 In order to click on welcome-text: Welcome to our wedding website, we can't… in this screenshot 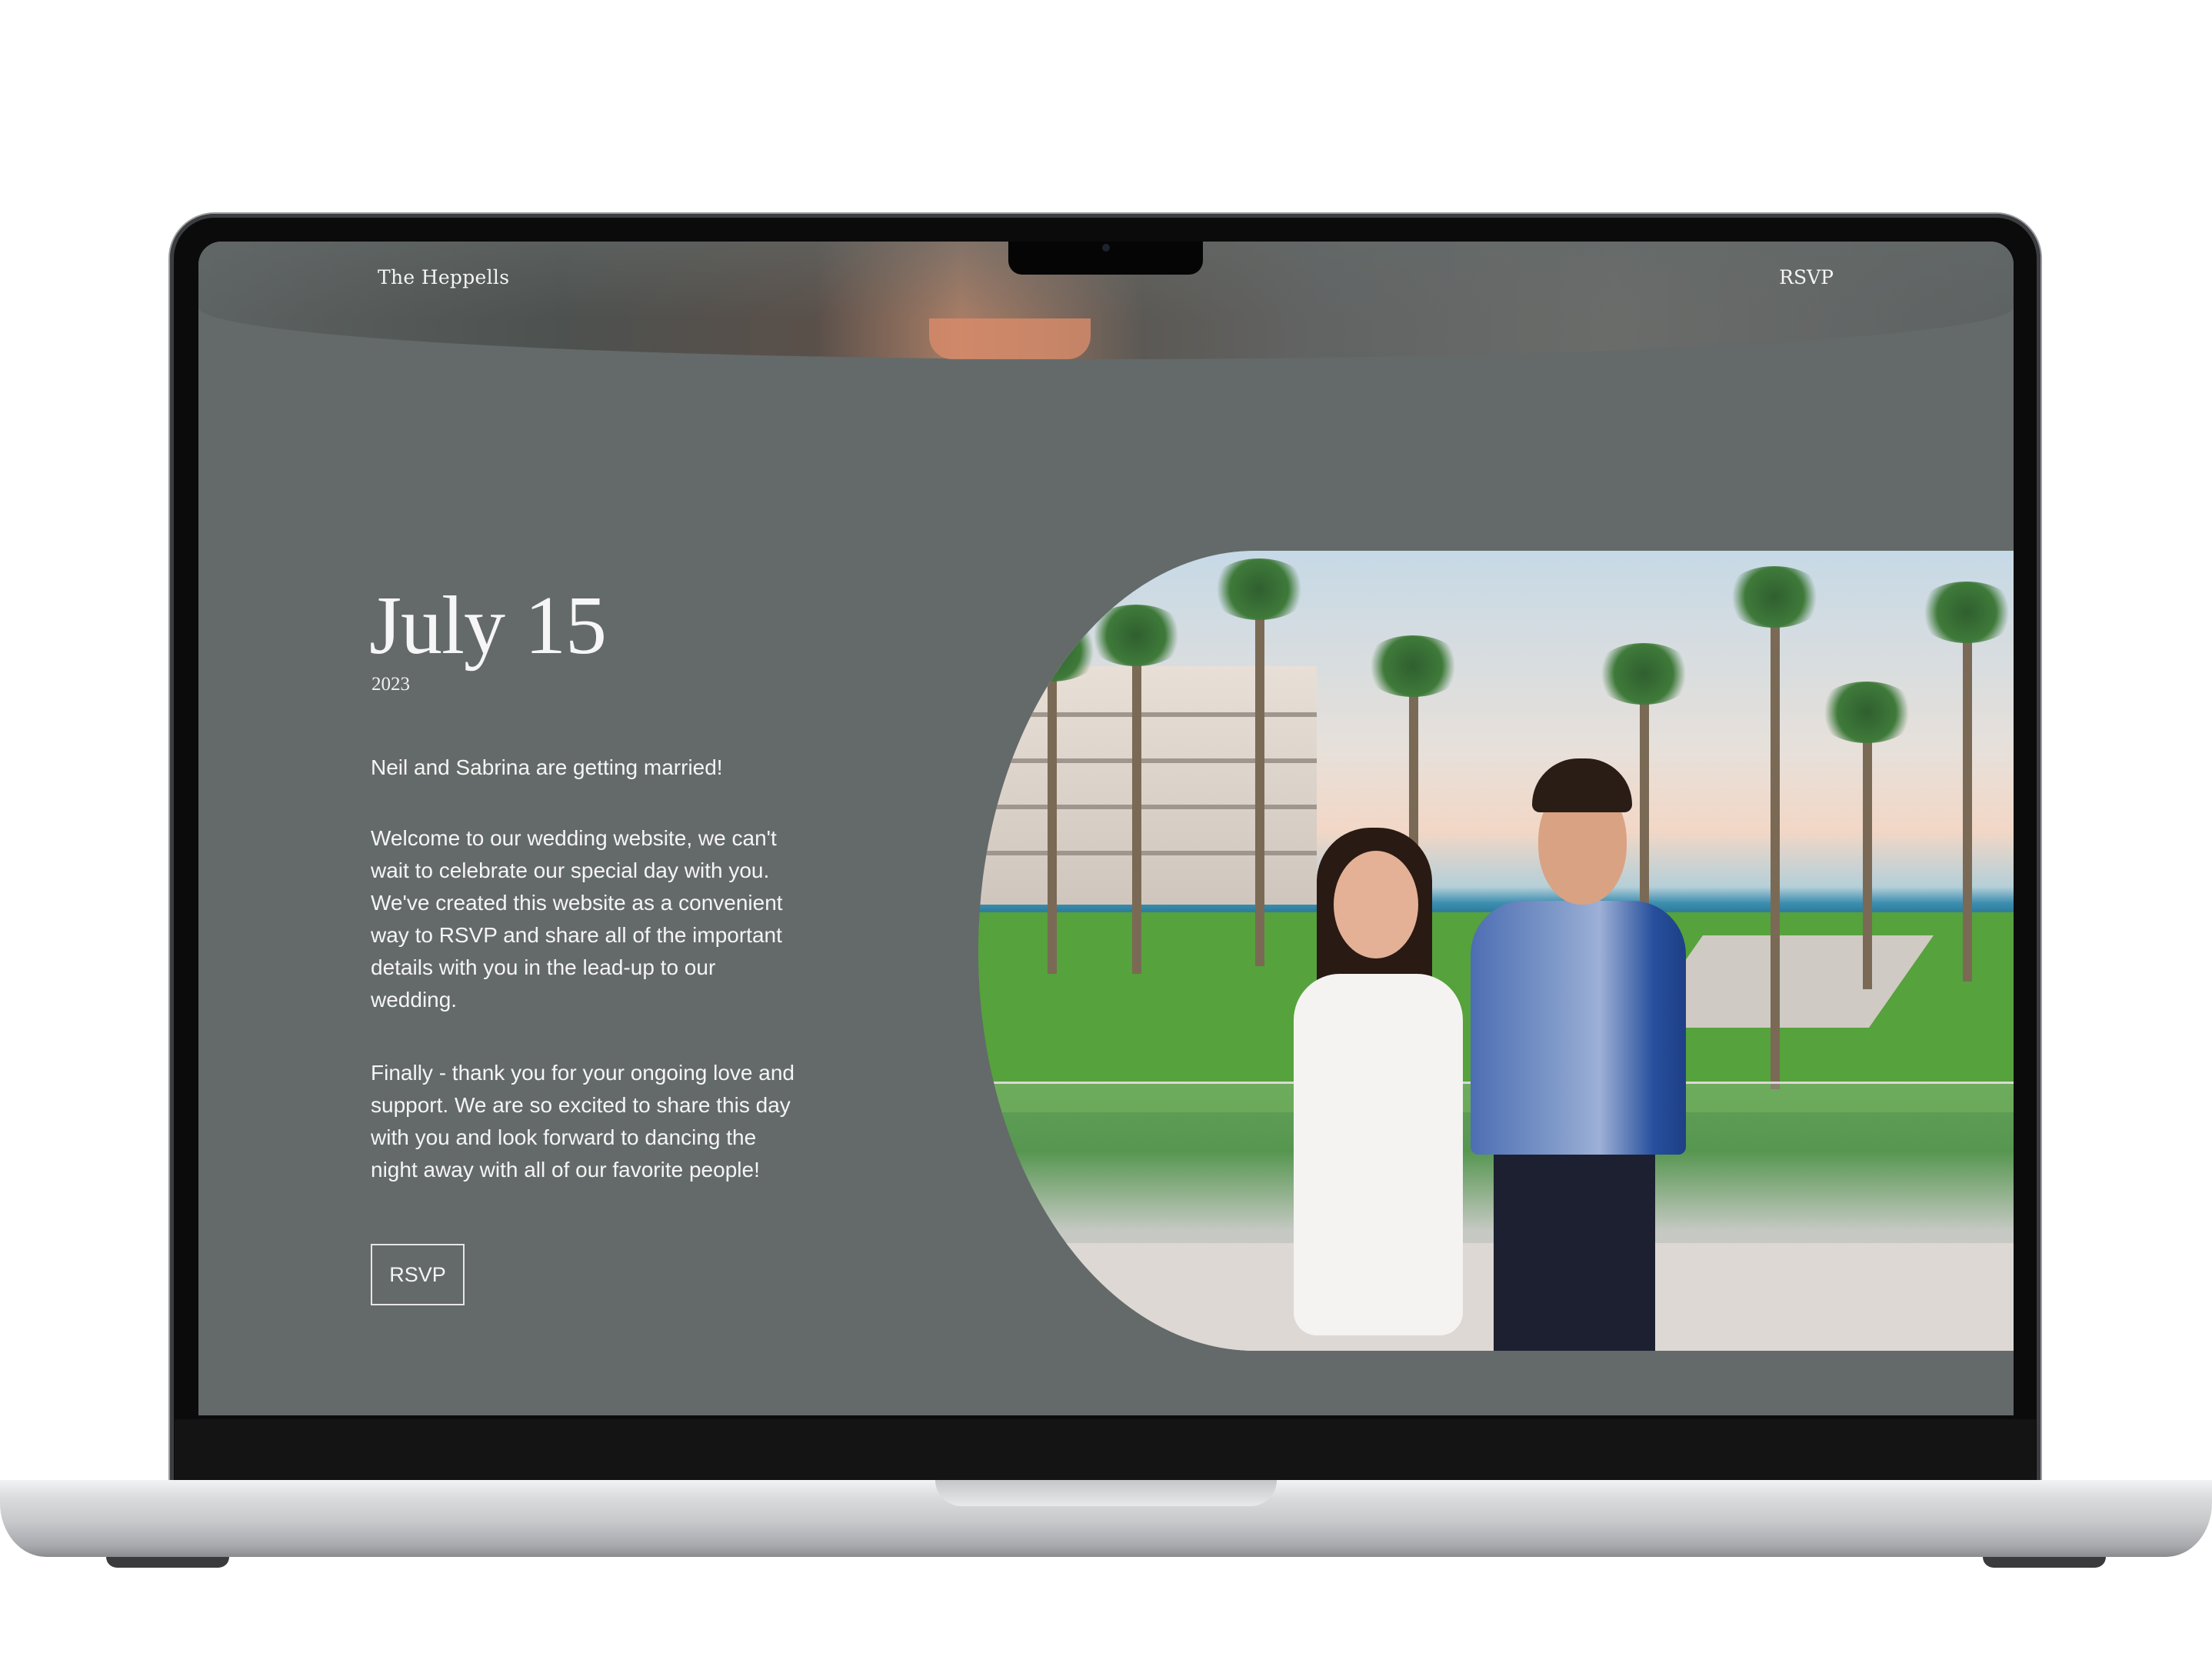, I will do `click(577, 919)`.